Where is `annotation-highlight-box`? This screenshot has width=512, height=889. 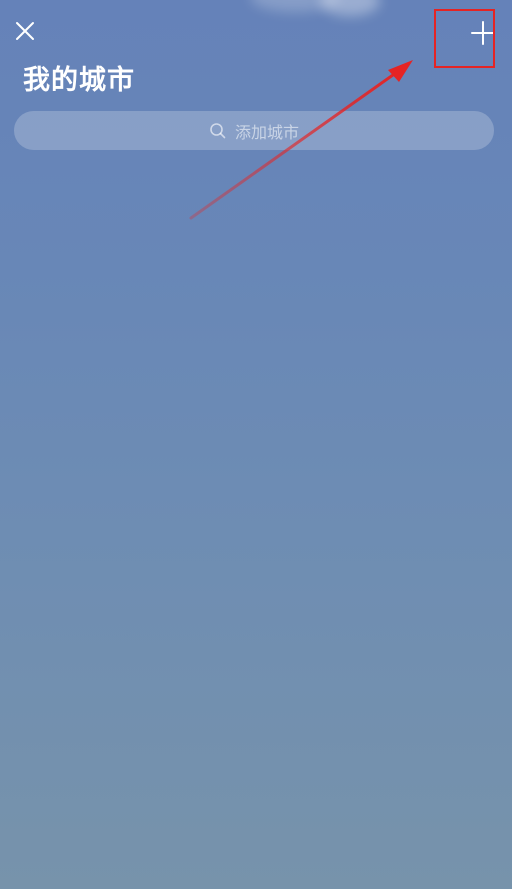 annotation-highlight-box is located at coordinates (464, 38).